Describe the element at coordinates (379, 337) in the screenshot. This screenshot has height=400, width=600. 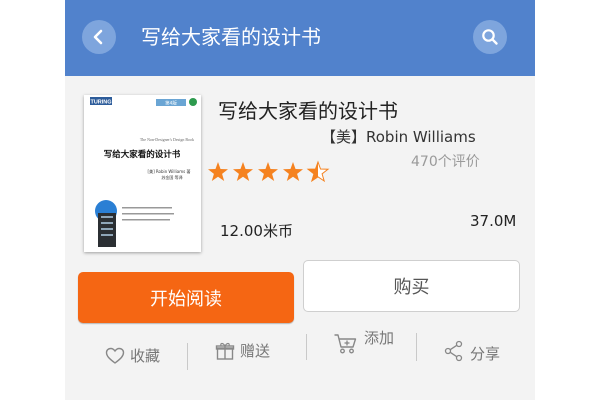
I see `add-label: 添加` at that location.